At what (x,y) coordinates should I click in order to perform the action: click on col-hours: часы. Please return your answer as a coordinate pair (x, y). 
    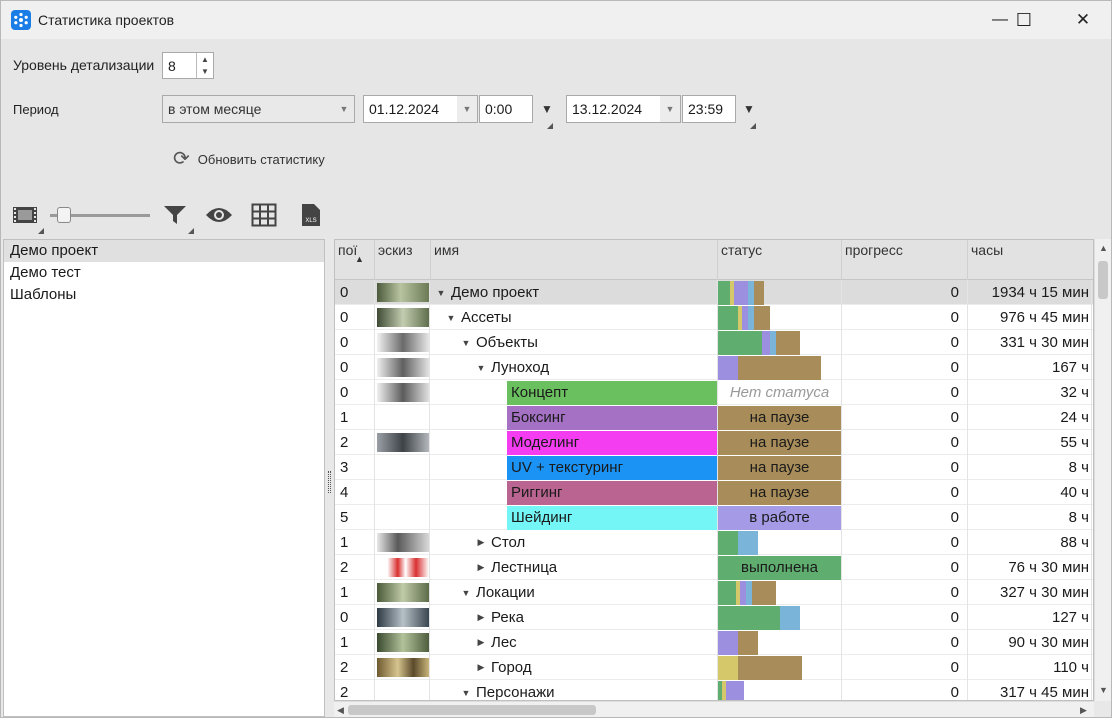
    Looking at the image, I should click on (1030, 260).